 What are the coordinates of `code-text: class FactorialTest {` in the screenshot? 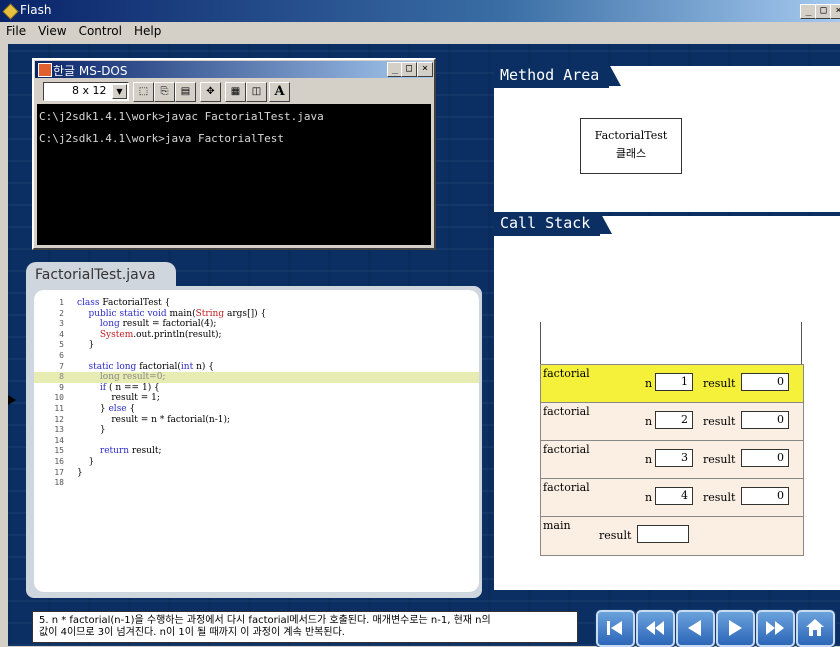 It's located at (124, 303).